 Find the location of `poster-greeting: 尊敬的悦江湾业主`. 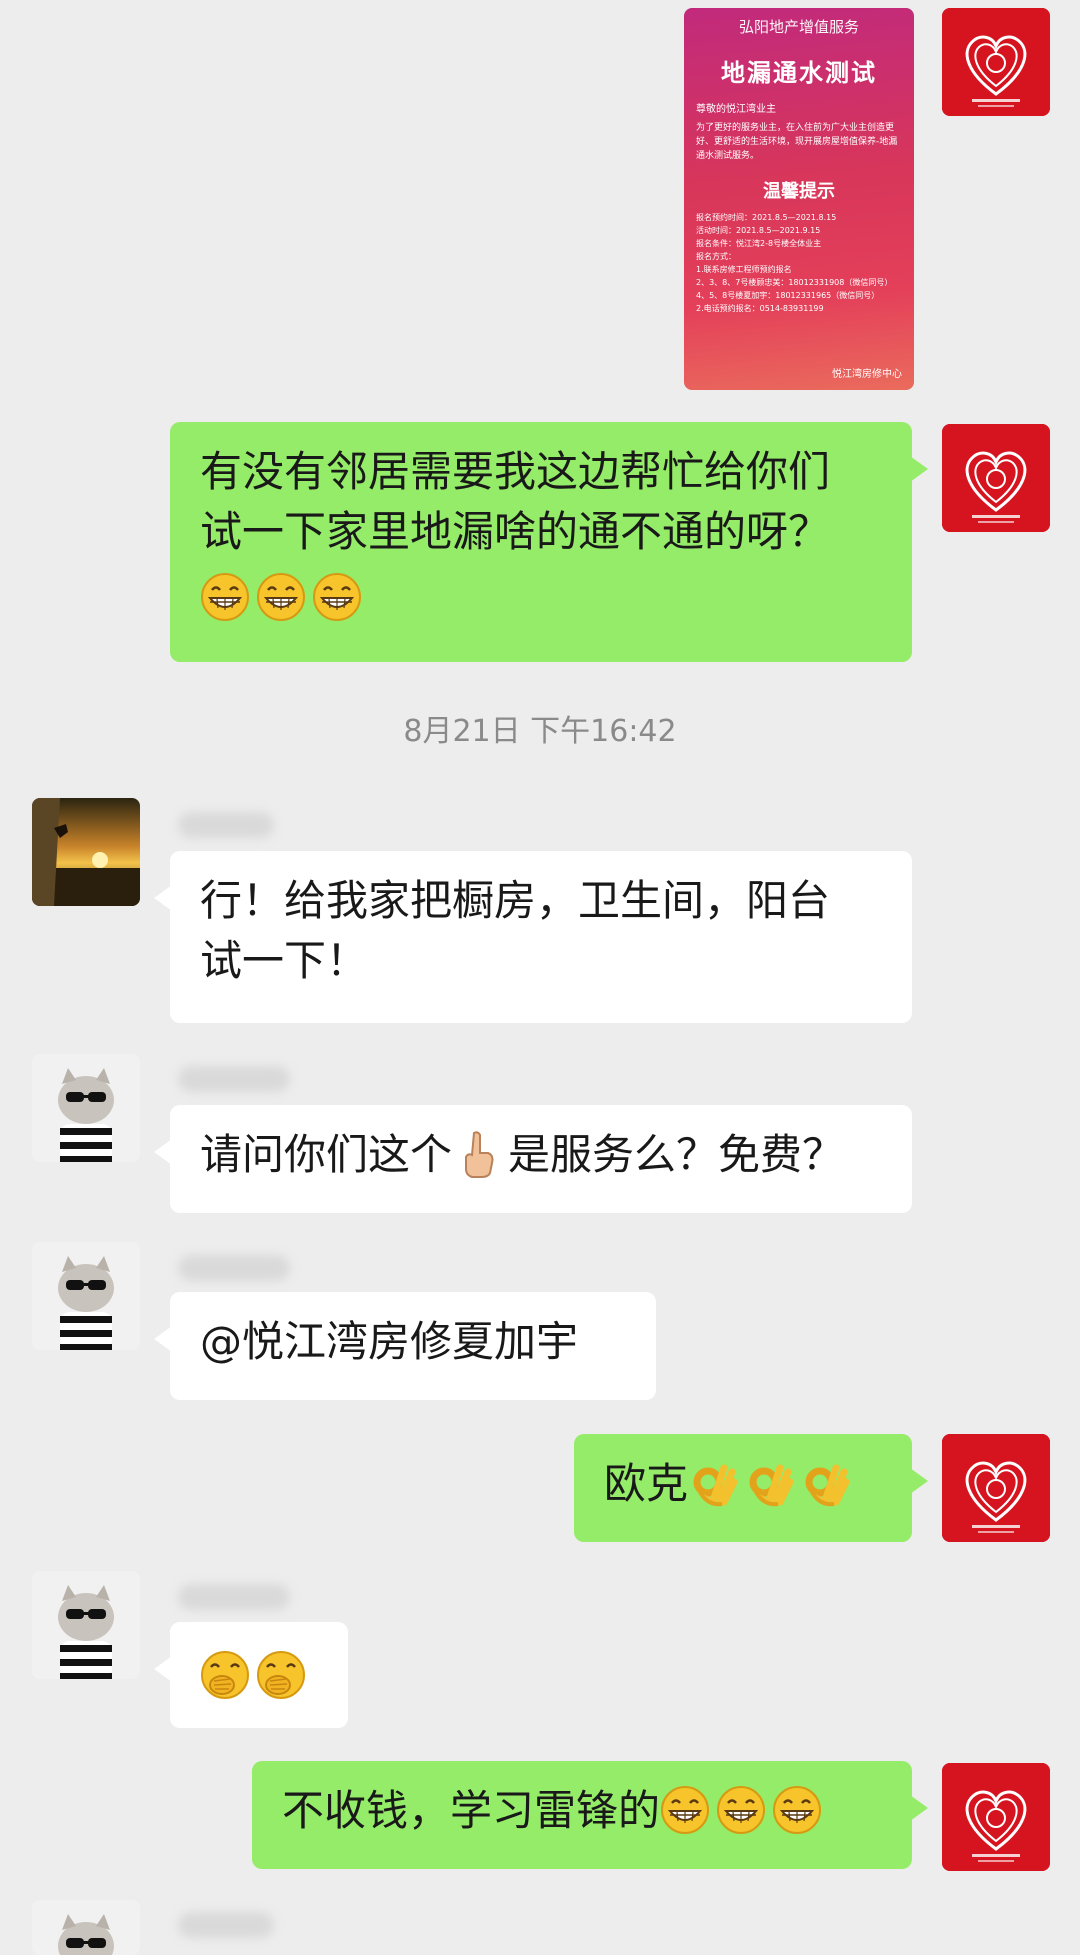

poster-greeting: 尊敬的悦江湾业主 is located at coordinates (736, 109).